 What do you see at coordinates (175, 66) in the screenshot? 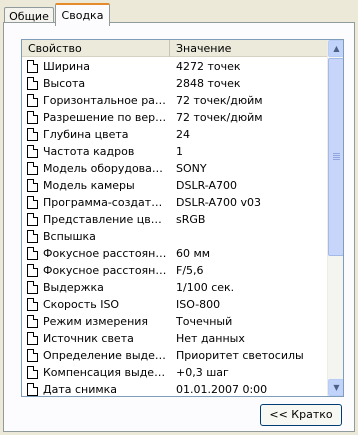
I see `list-item: Ширина 4272 точек` at bounding box center [175, 66].